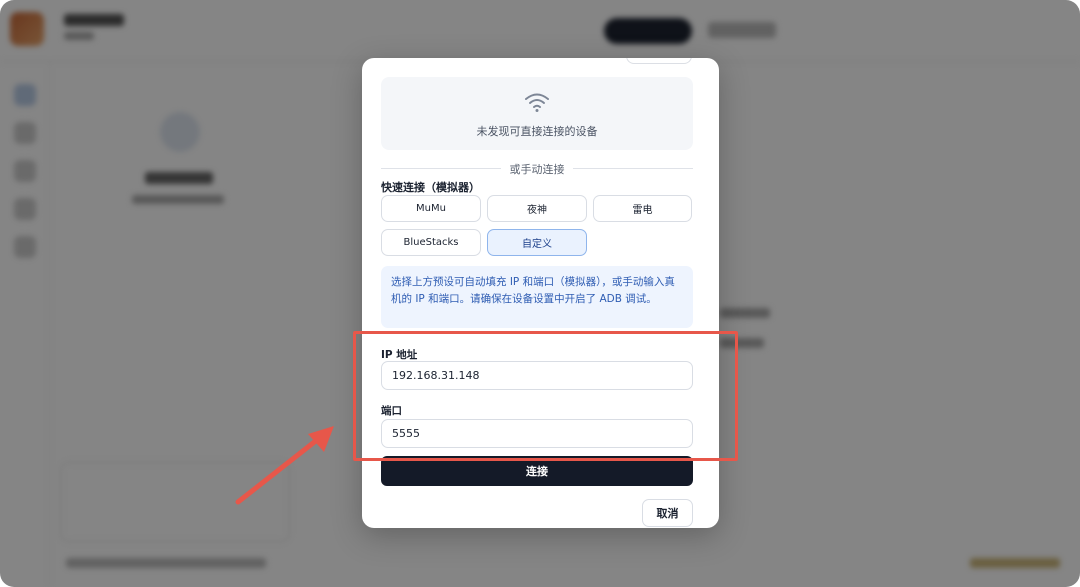 The width and height of the screenshot is (1080, 587). I want to click on scrolled-button-edge, so click(659, 61).